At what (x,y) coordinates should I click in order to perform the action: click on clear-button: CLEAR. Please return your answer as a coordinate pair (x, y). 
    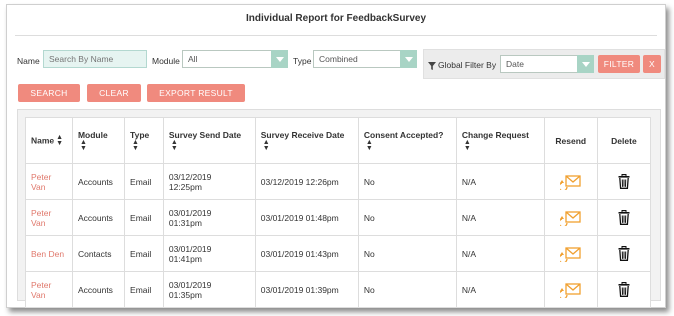
    Looking at the image, I should click on (114, 93).